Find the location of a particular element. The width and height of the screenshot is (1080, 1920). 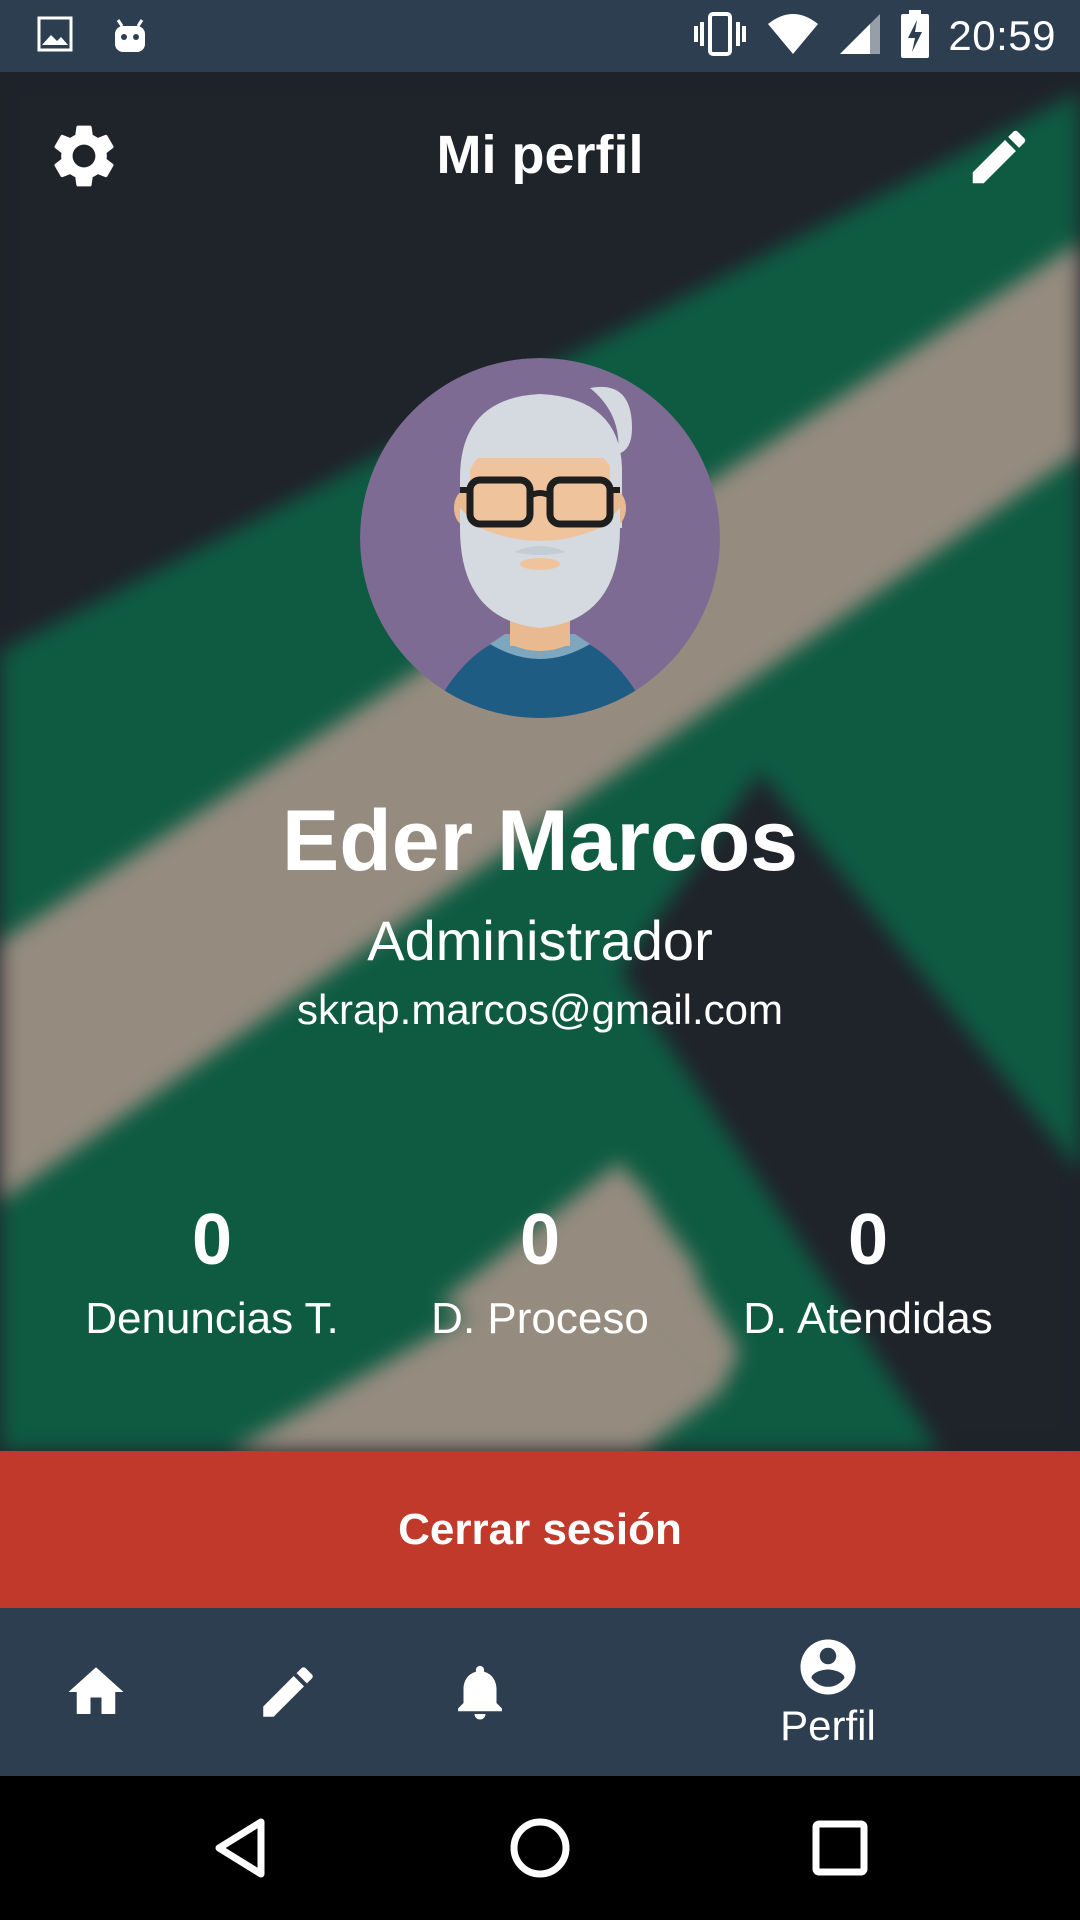

pencil-icon is located at coordinates (288, 1692).